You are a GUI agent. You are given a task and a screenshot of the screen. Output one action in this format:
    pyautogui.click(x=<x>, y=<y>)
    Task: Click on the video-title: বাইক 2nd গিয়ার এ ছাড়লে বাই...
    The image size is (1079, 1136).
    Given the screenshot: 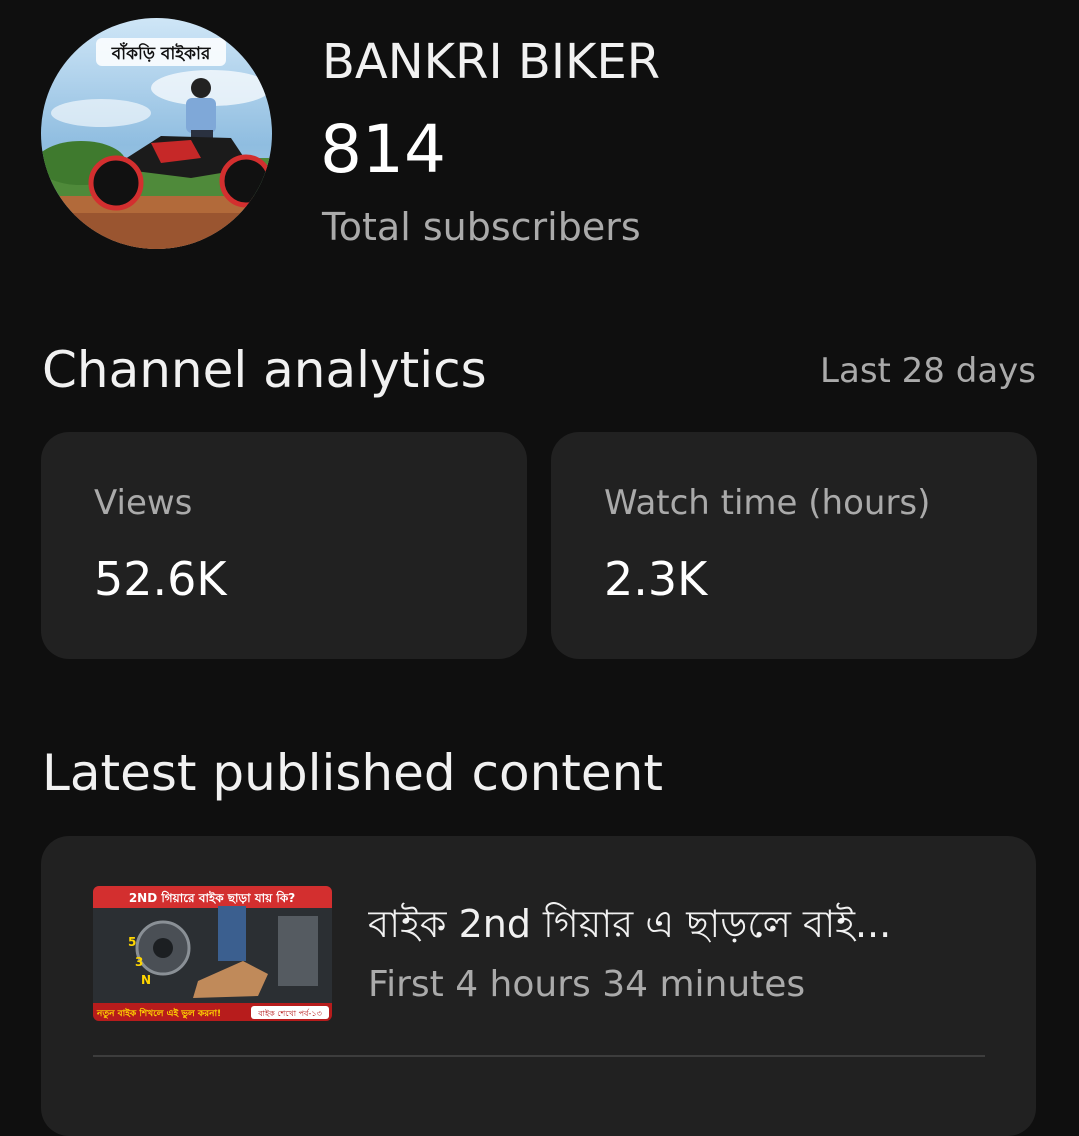 What is the action you would take?
    pyautogui.click(x=668, y=924)
    